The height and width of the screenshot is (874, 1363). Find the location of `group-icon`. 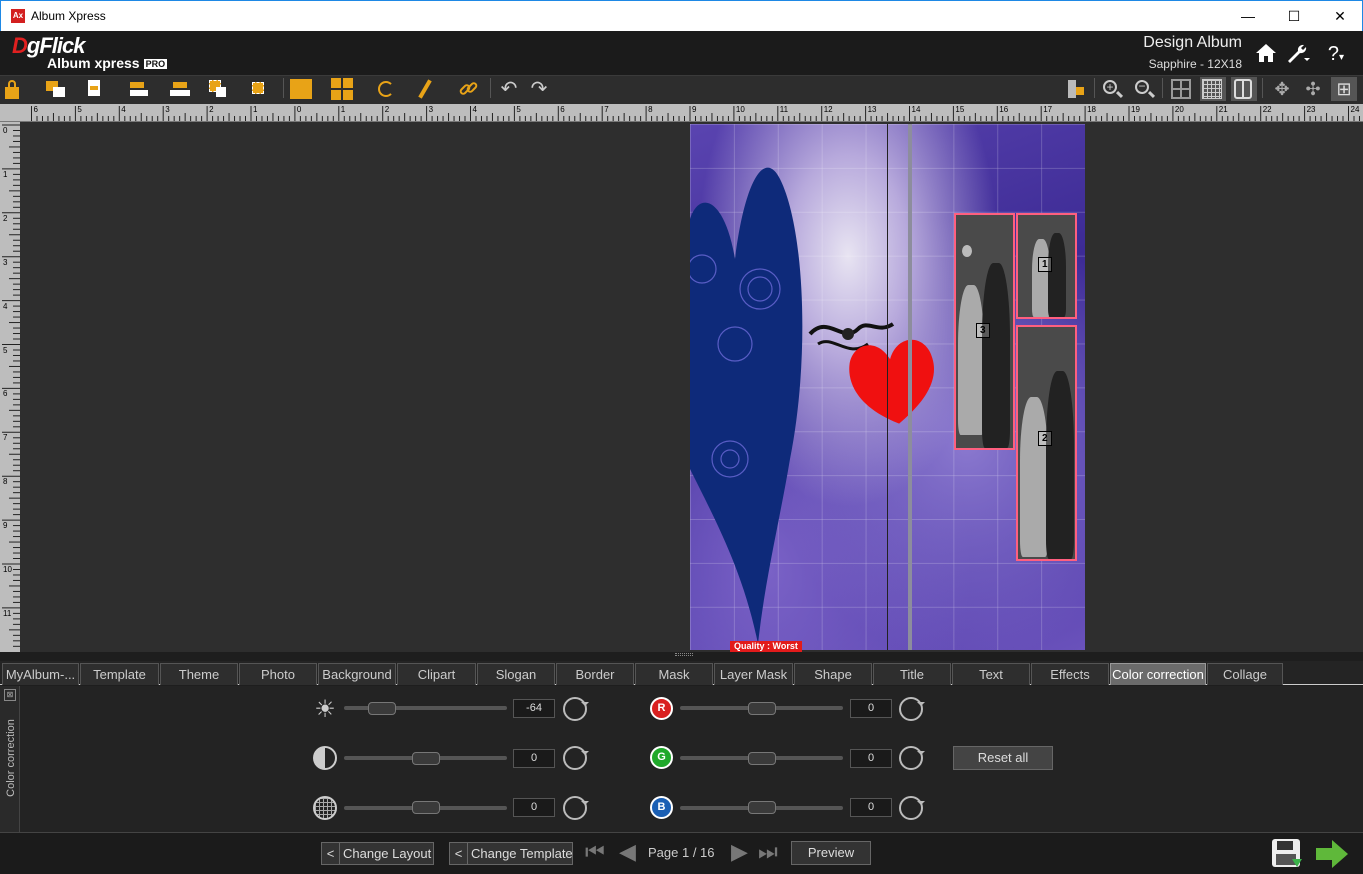

group-icon is located at coordinates (261, 89).